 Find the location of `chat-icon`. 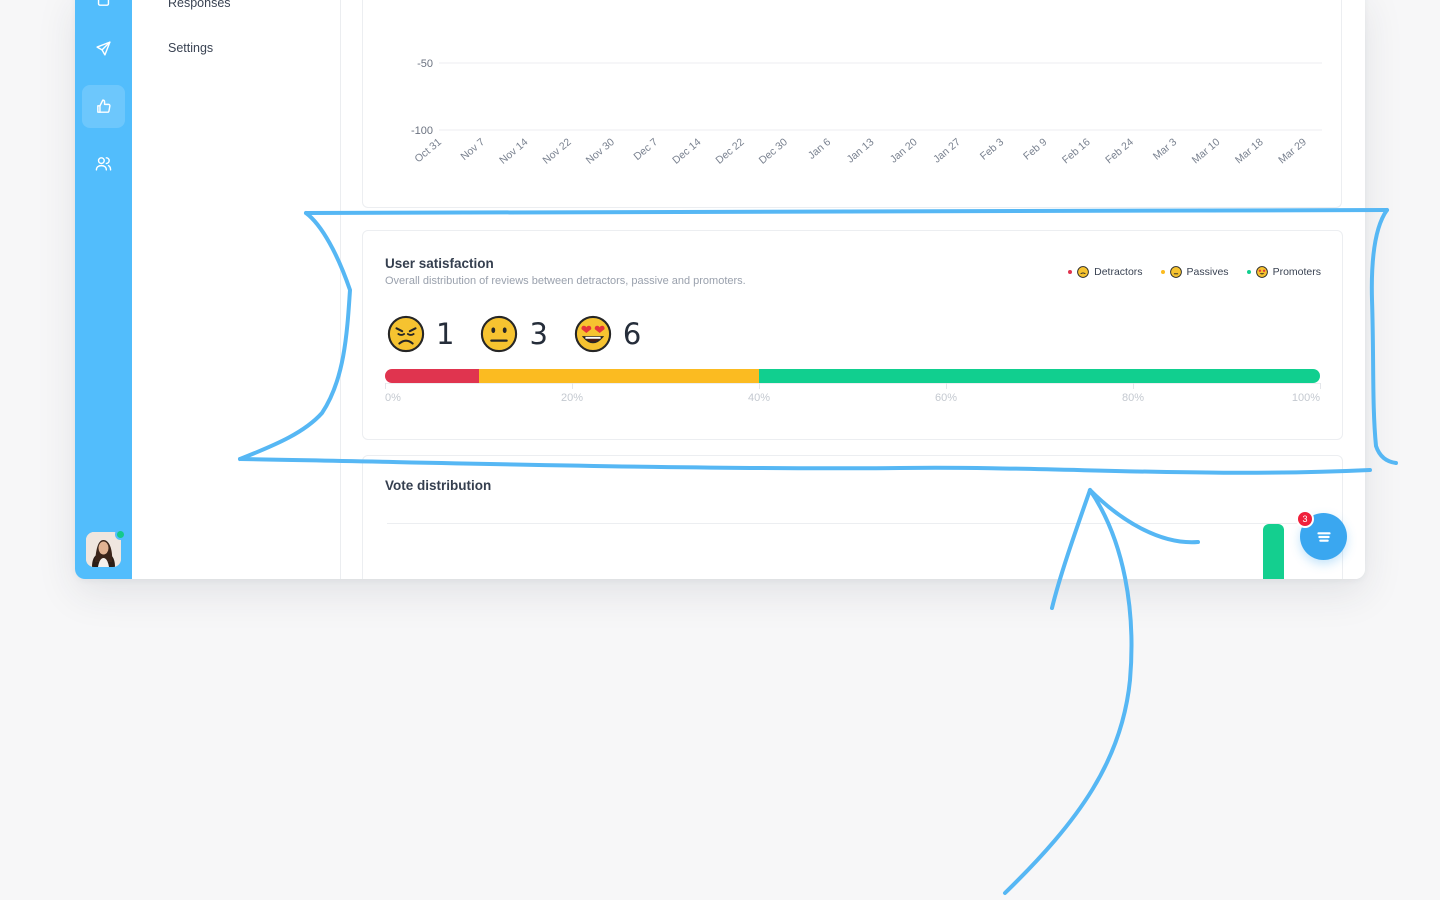

chat-icon is located at coordinates (1323, 536).